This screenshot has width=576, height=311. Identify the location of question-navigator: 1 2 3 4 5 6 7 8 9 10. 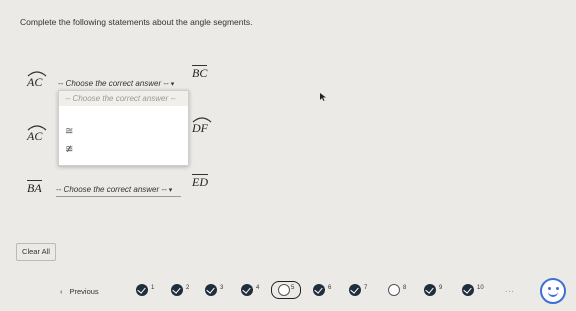
(288, 290).